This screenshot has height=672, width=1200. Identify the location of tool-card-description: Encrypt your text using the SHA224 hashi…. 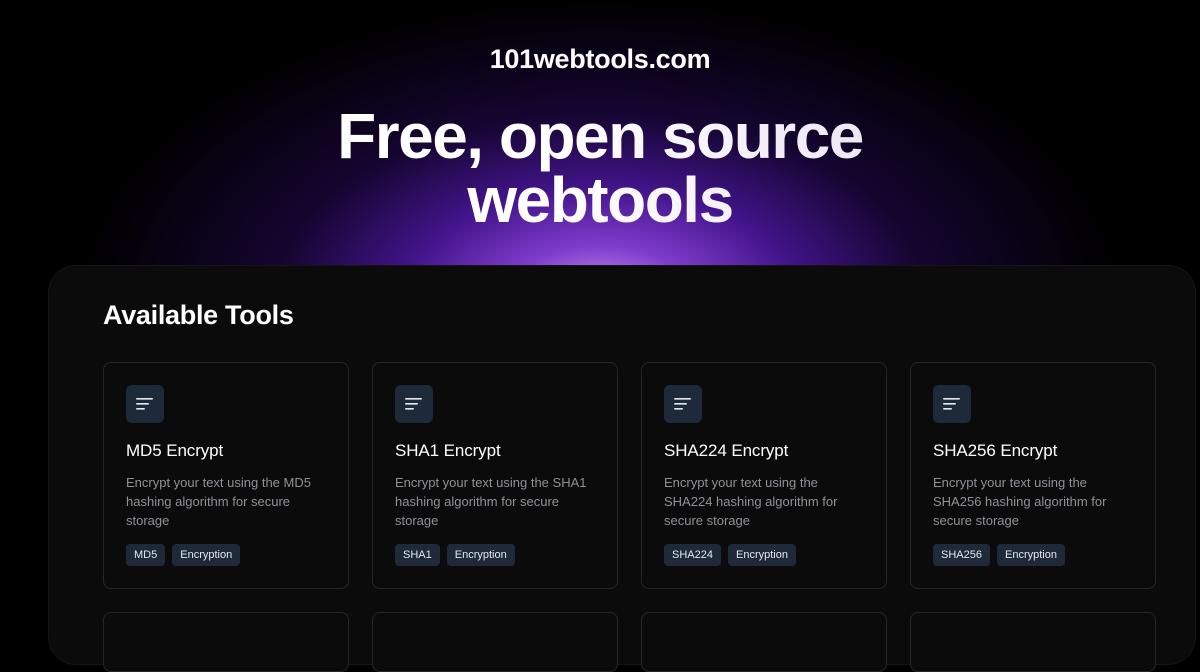
(751, 501).